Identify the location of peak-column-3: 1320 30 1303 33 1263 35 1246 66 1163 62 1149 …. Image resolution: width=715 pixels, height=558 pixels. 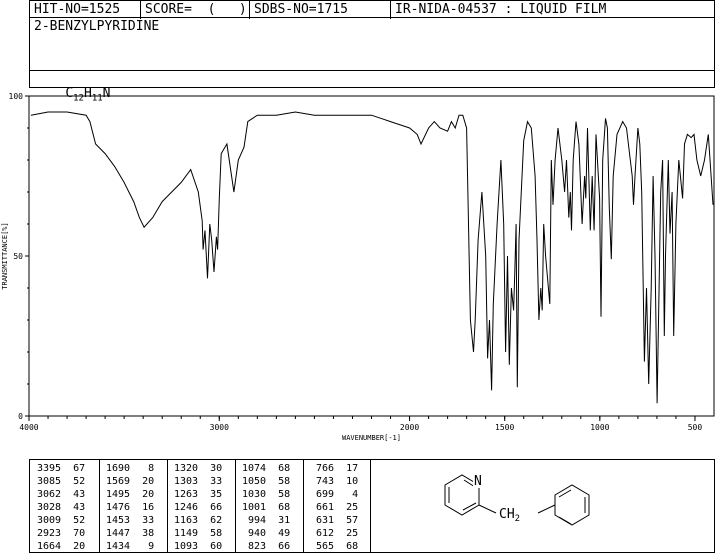
(198, 507).